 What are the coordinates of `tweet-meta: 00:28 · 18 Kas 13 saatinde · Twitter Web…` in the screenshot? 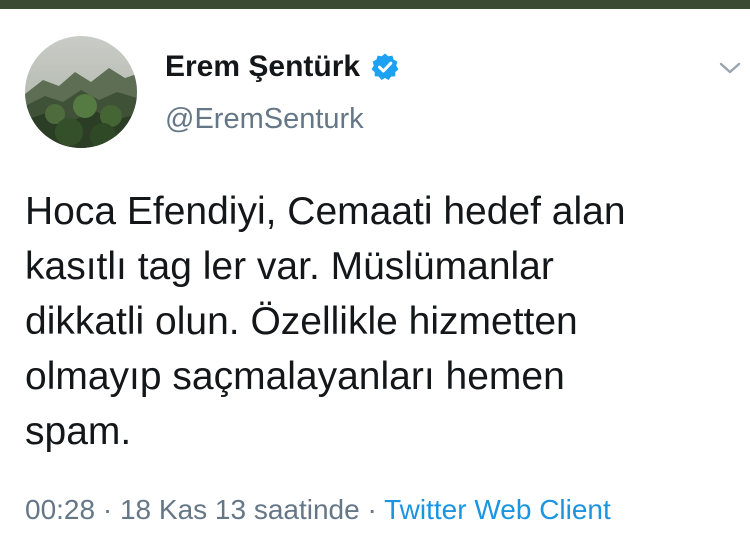 It's located at (318, 510).